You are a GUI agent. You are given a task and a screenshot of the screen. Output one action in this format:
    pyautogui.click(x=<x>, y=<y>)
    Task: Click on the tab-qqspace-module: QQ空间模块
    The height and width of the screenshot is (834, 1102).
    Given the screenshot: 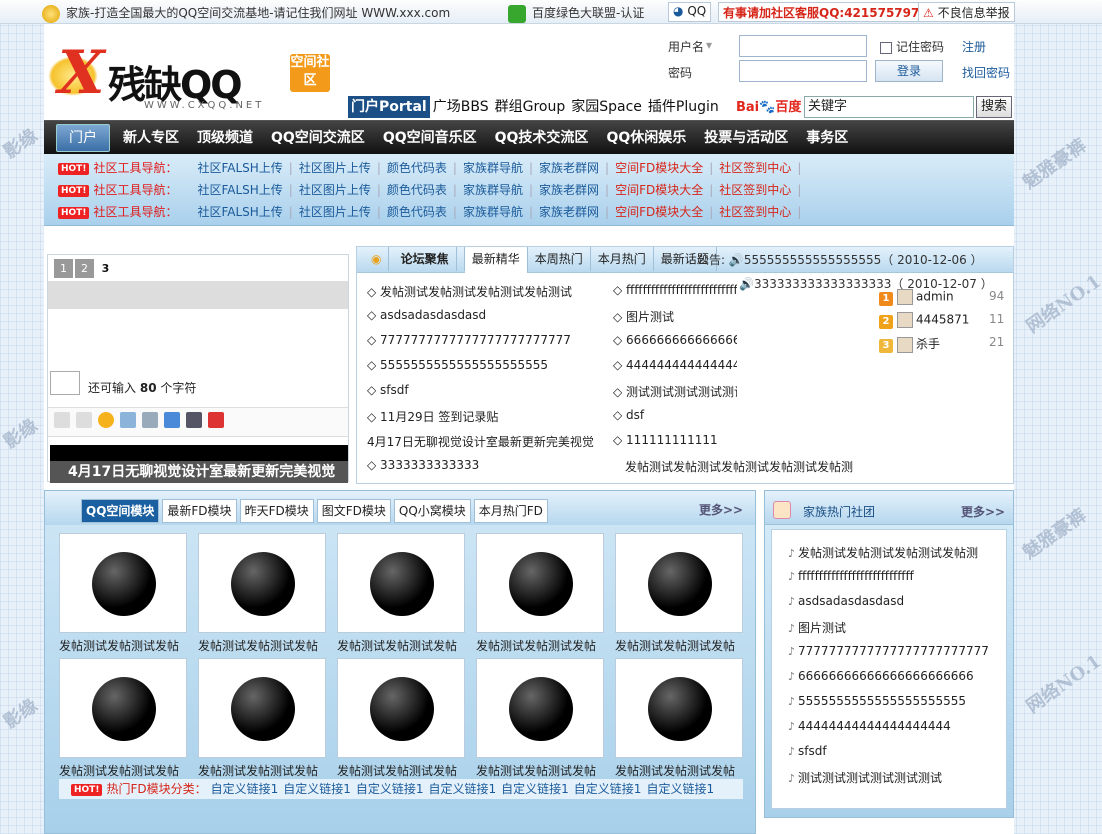 What is the action you would take?
    pyautogui.click(x=120, y=511)
    